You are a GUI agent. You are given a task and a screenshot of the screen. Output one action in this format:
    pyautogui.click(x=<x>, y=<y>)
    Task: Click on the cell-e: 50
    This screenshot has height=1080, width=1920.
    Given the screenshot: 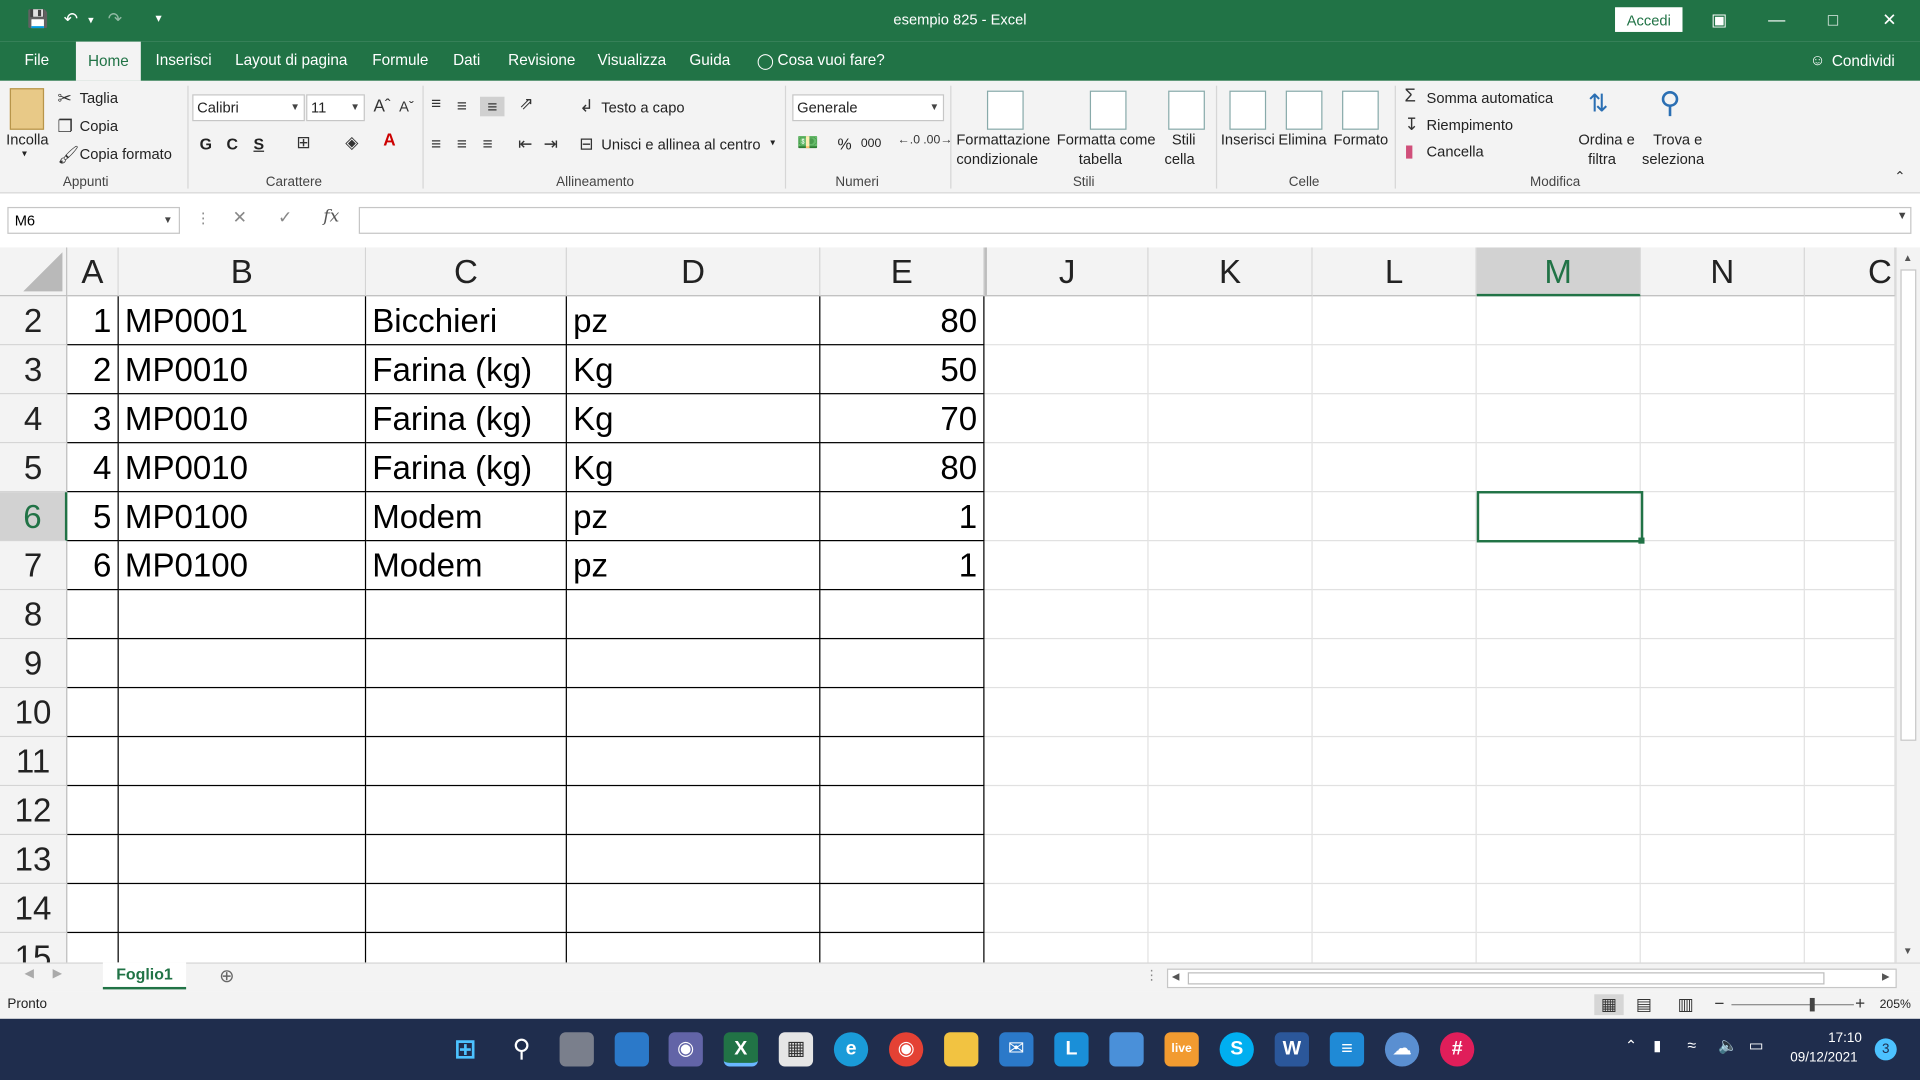 What is the action you would take?
    pyautogui.click(x=902, y=370)
    